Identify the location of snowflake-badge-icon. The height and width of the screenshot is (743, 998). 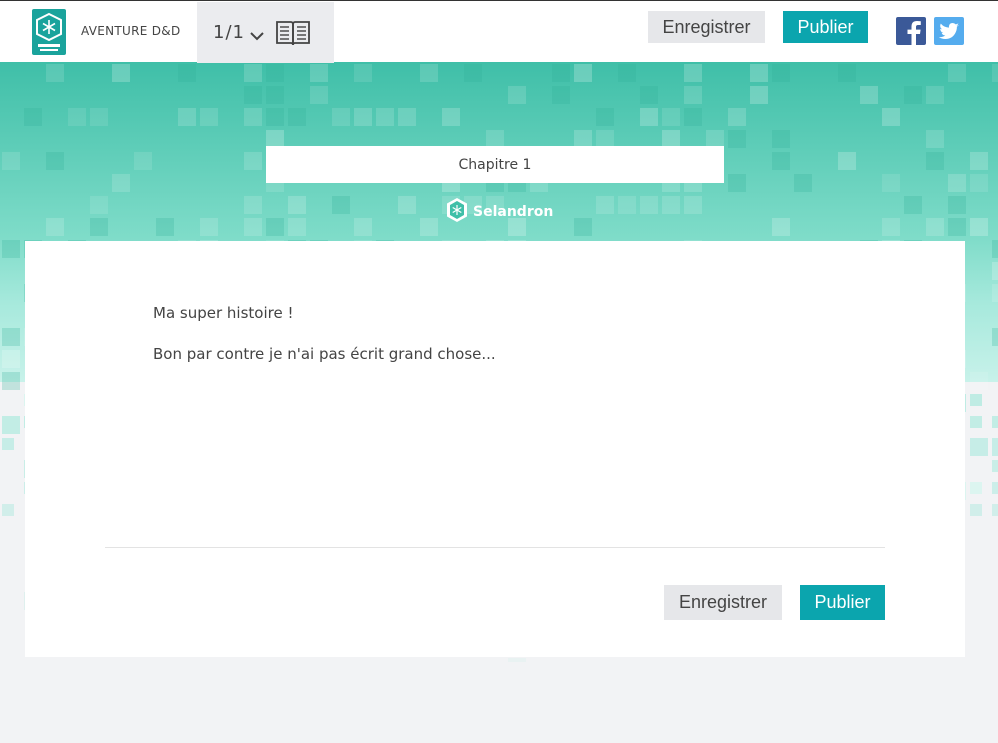
(49, 32).